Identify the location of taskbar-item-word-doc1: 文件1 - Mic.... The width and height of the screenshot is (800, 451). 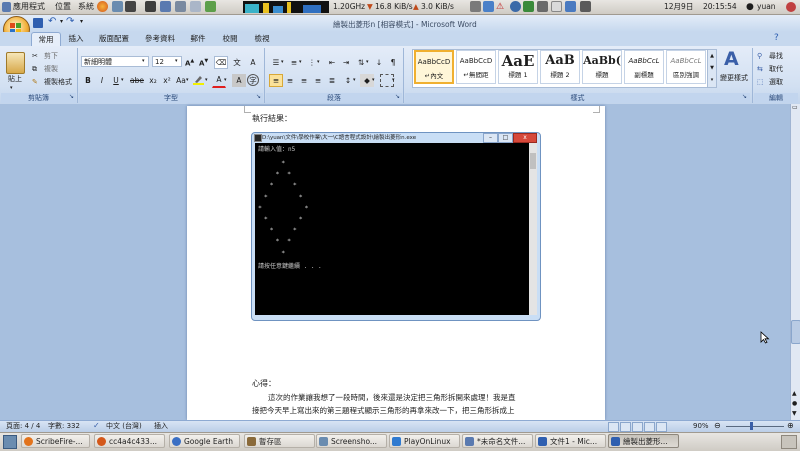
(570, 441).